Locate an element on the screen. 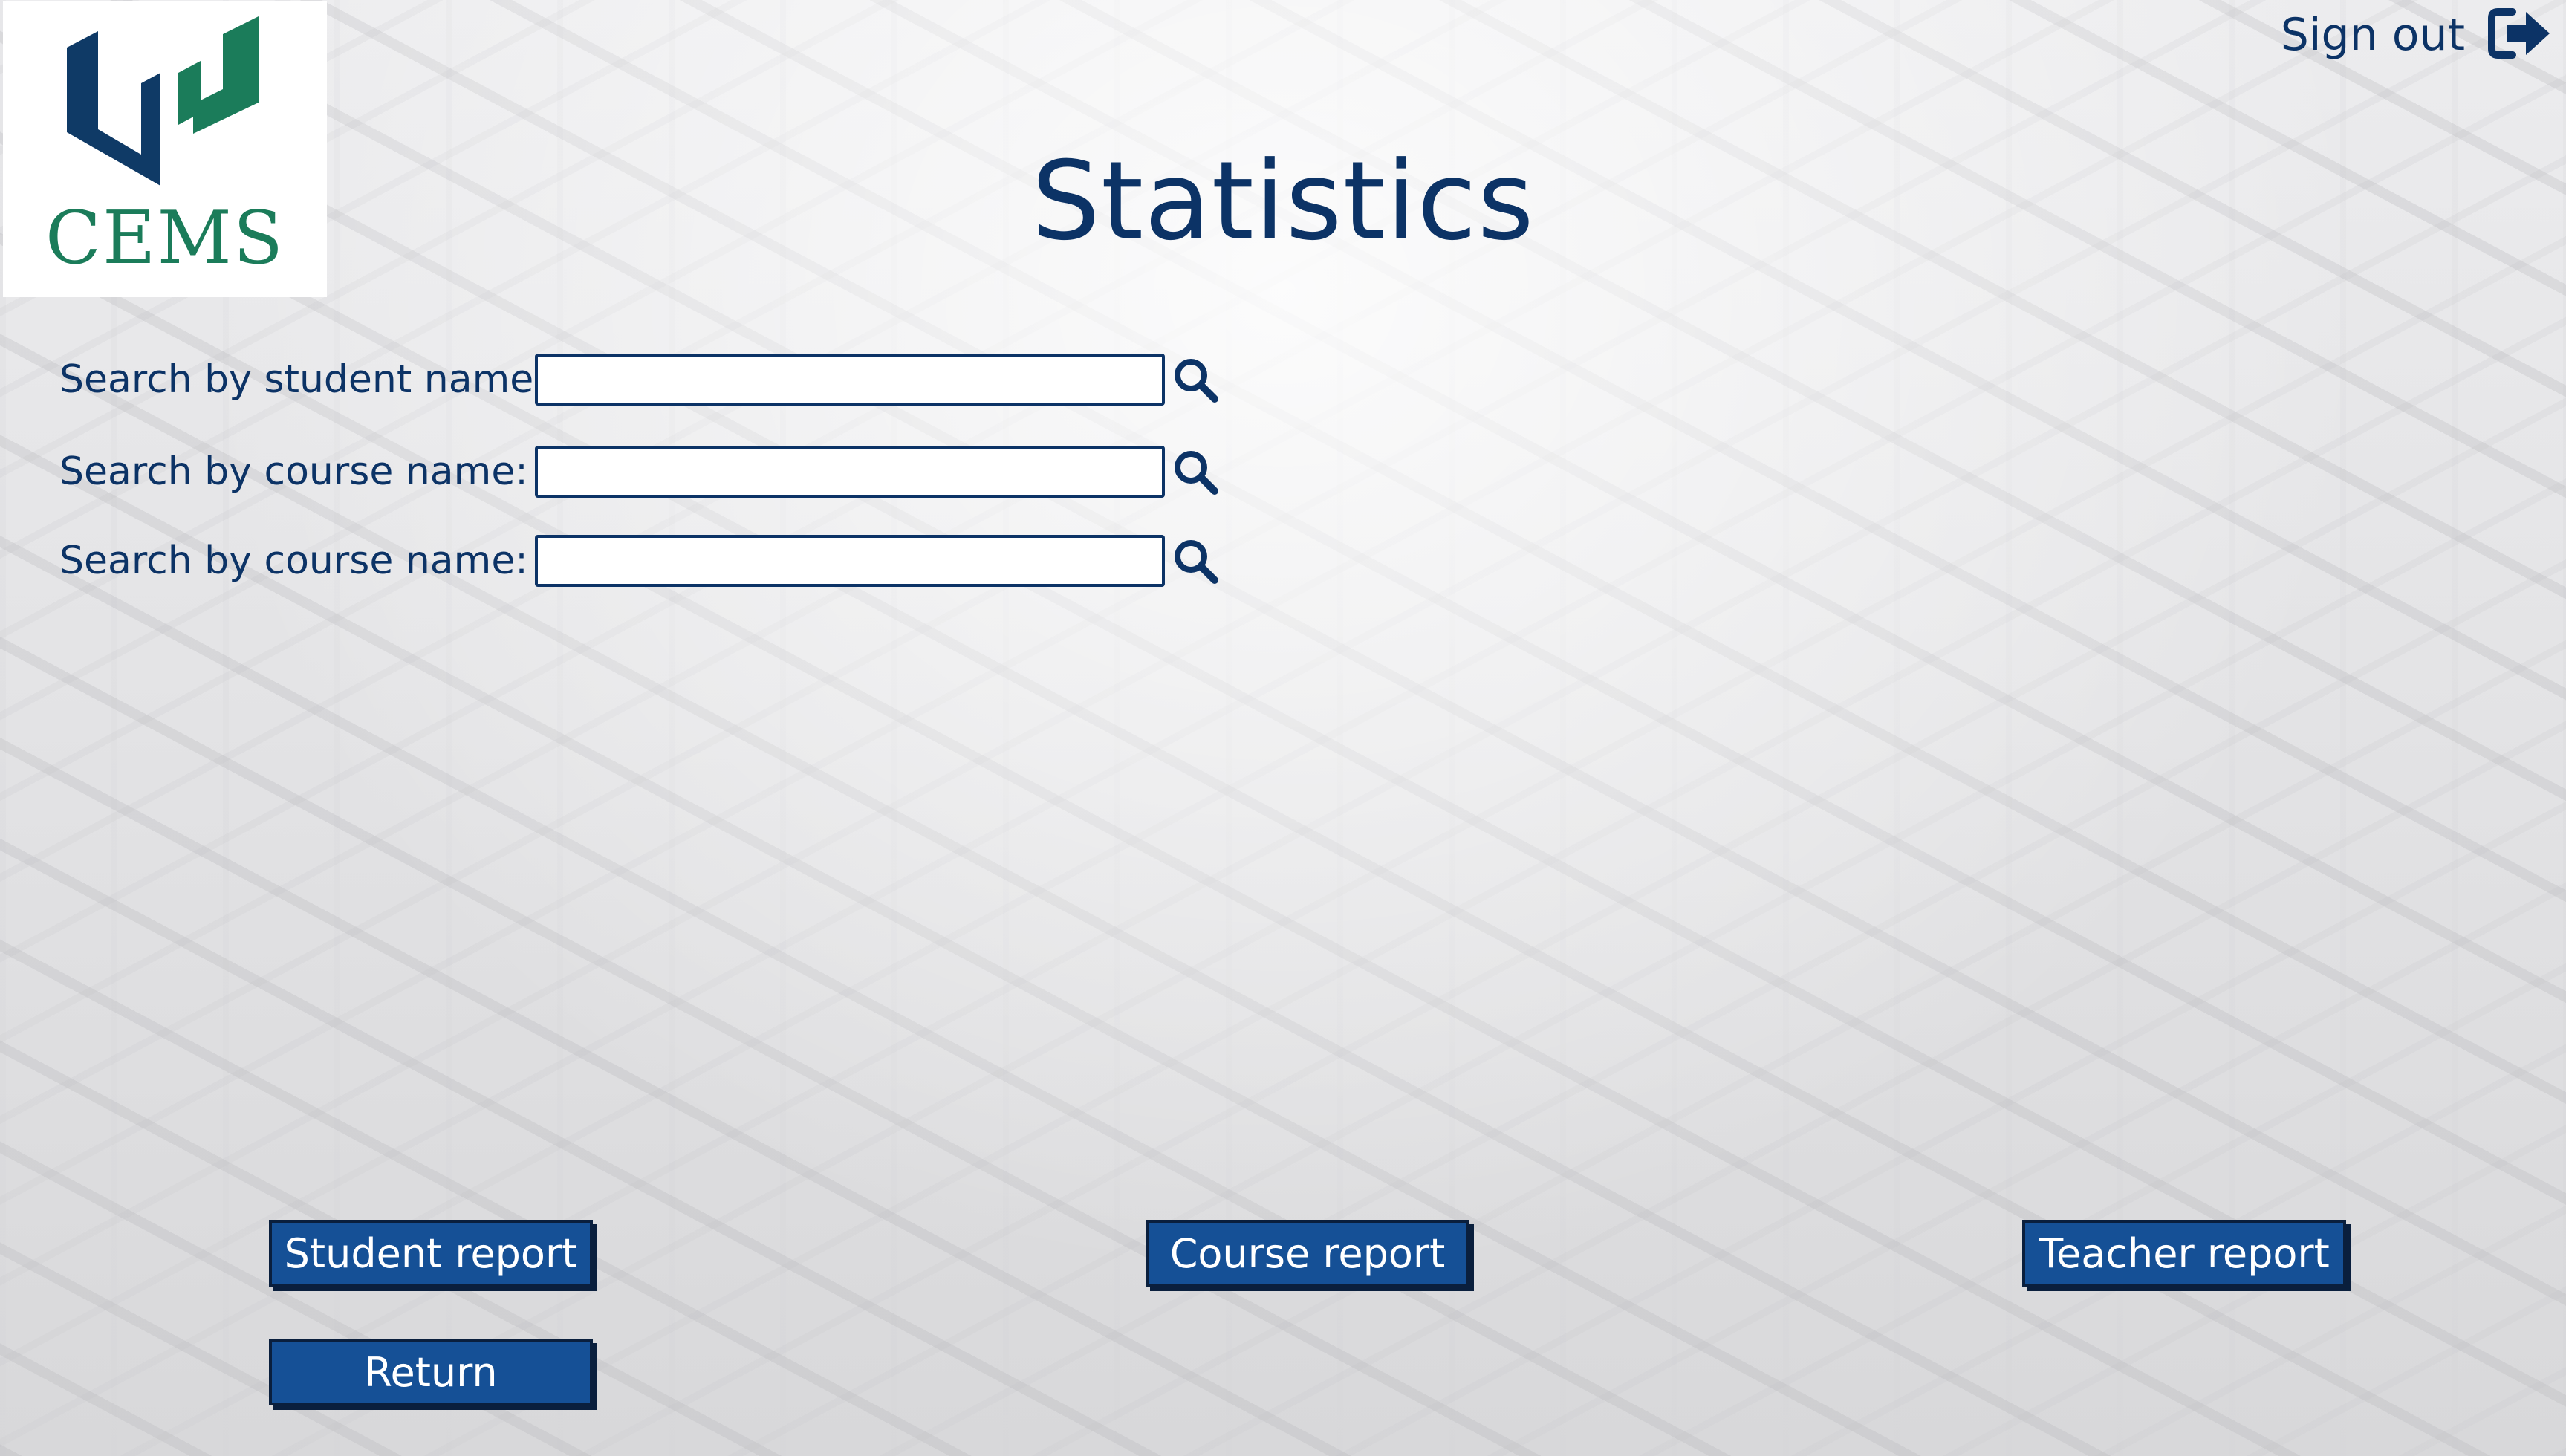  search-course-label-2: Search by course name: is located at coordinates (293, 561).